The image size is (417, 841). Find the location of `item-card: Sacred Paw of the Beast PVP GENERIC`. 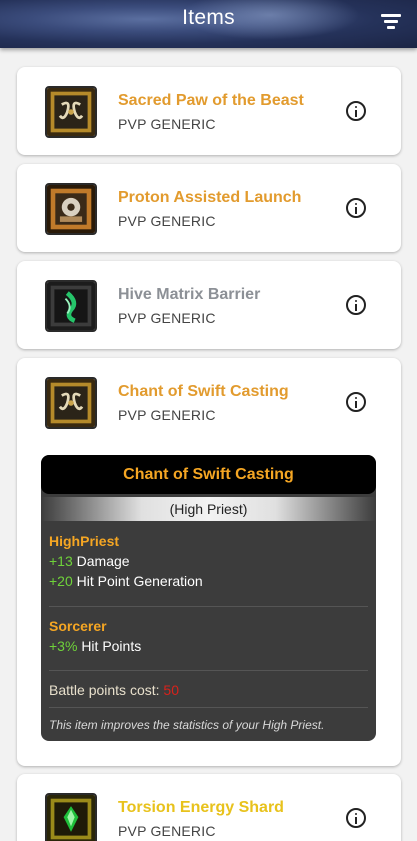

item-card: Sacred Paw of the Beast PVP GENERIC is located at coordinates (209, 111).